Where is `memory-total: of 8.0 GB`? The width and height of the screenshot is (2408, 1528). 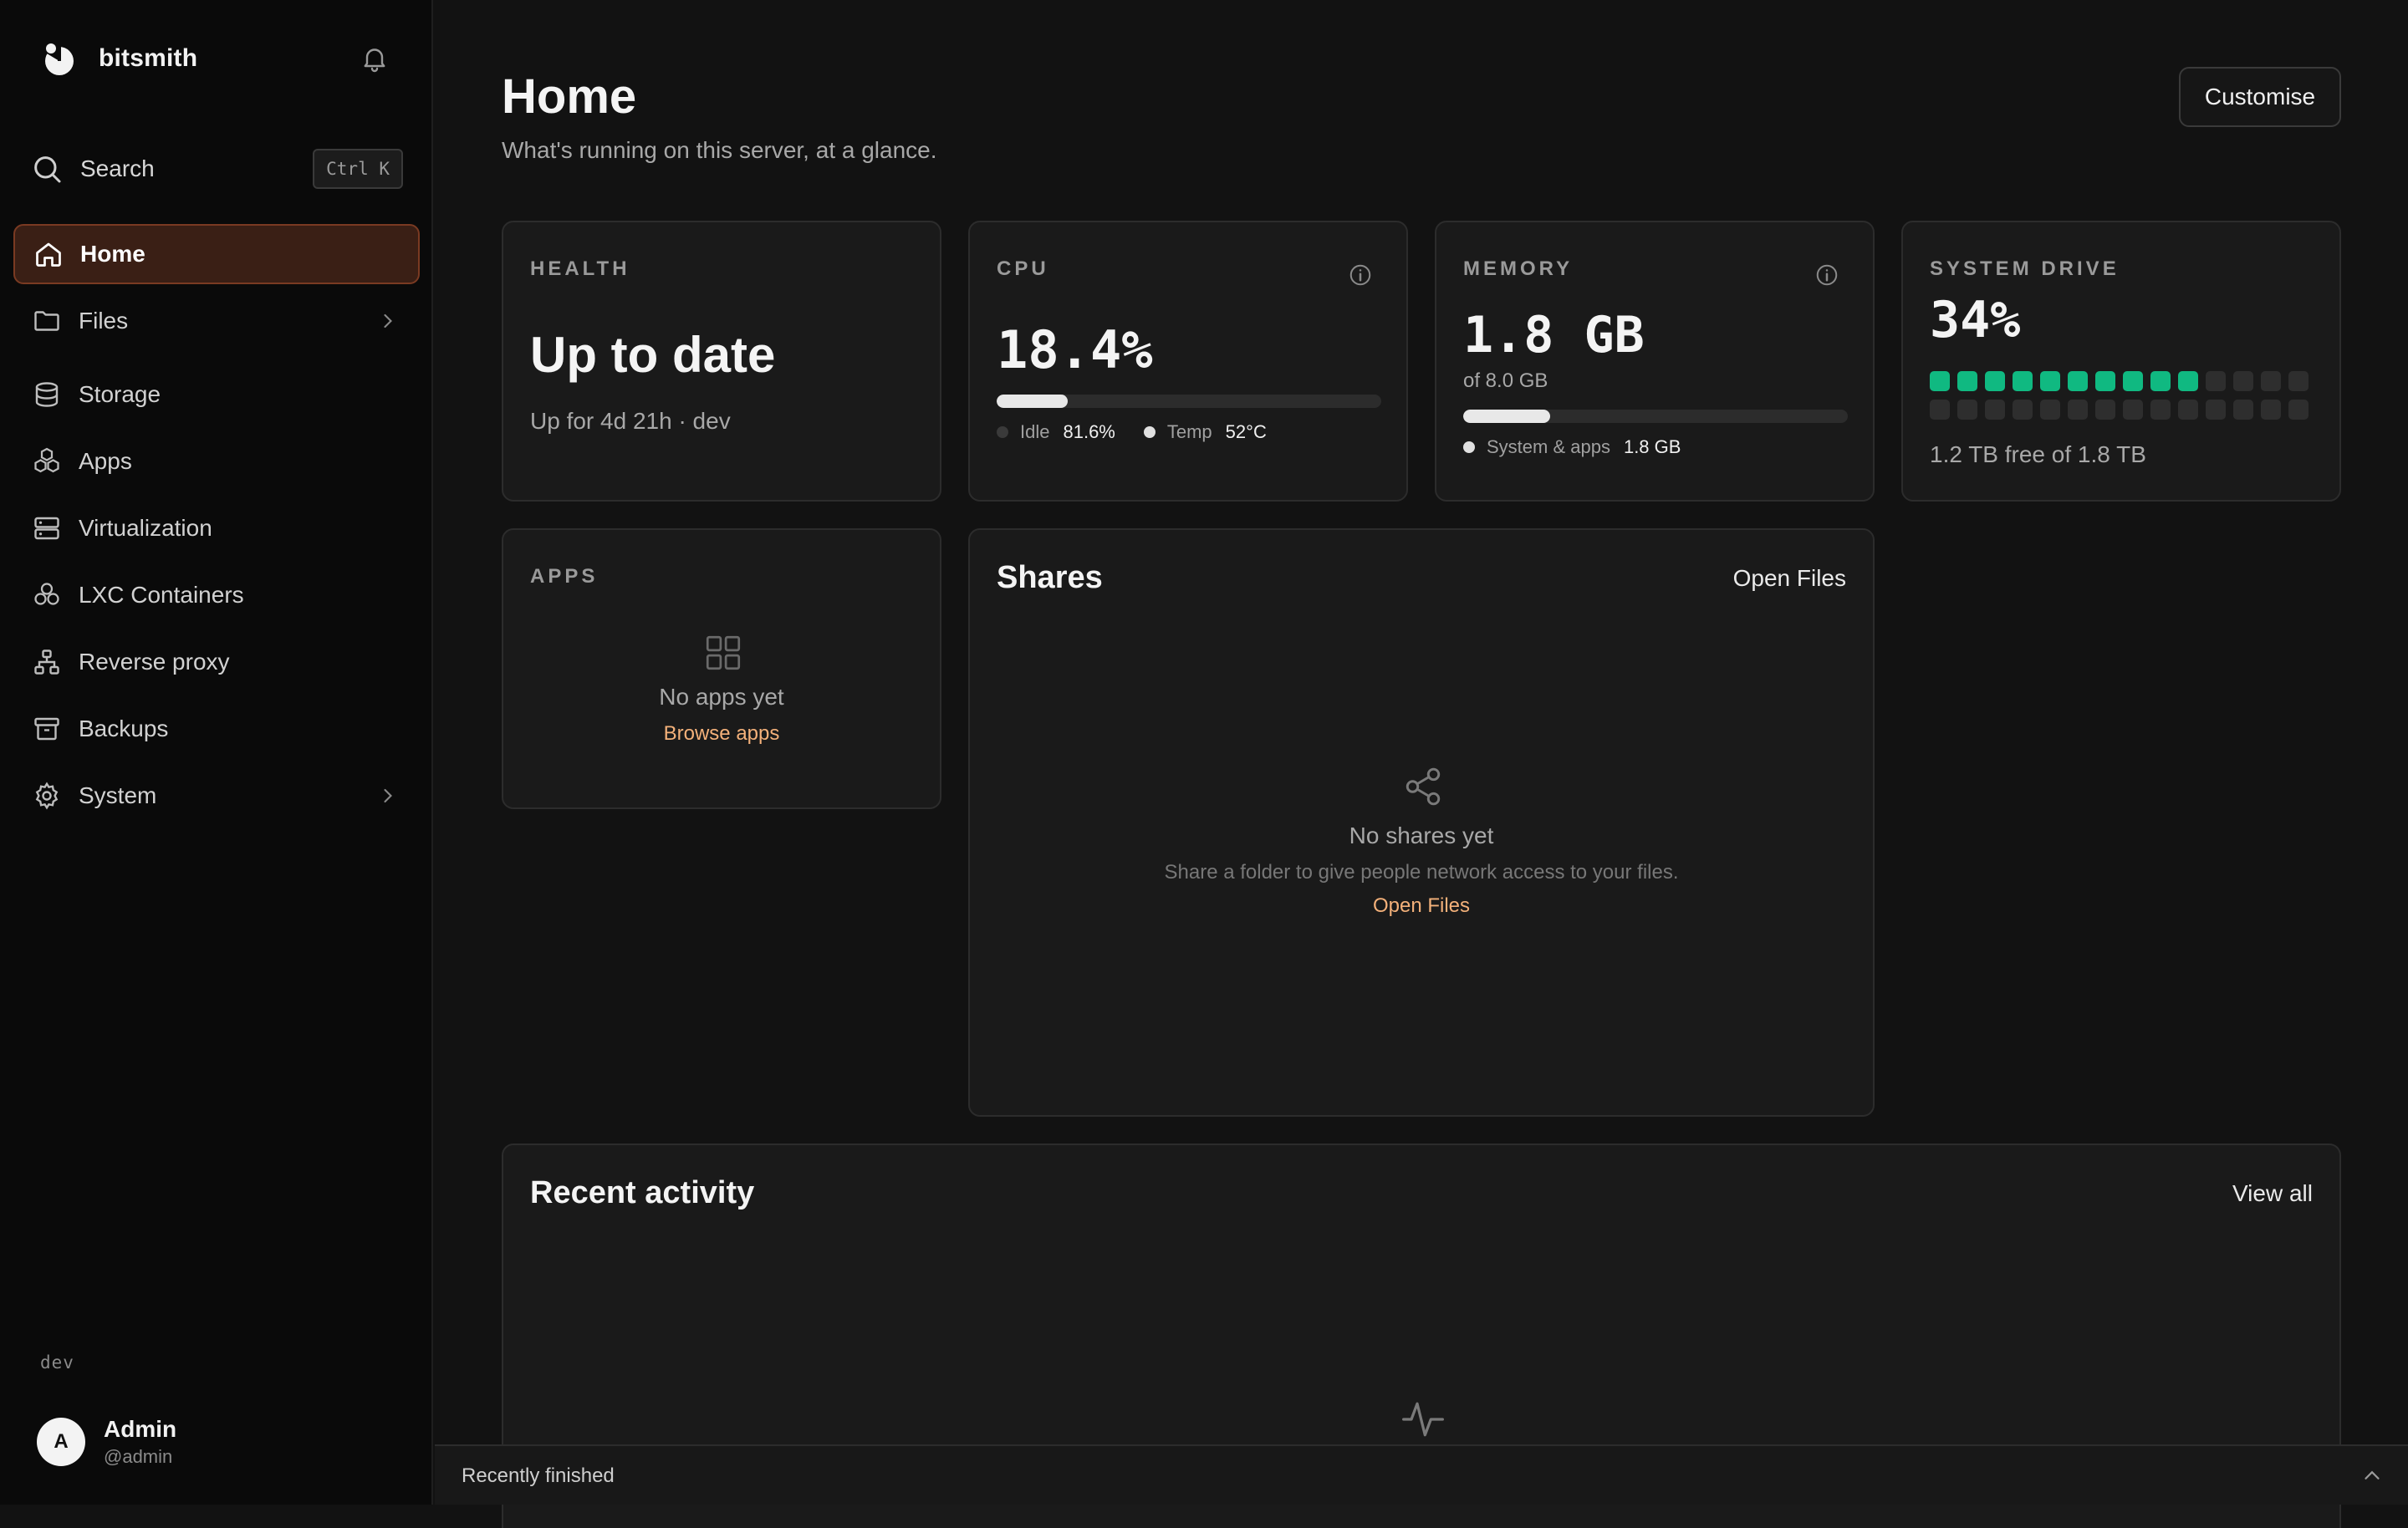 memory-total: of 8.0 GB is located at coordinates (1506, 381).